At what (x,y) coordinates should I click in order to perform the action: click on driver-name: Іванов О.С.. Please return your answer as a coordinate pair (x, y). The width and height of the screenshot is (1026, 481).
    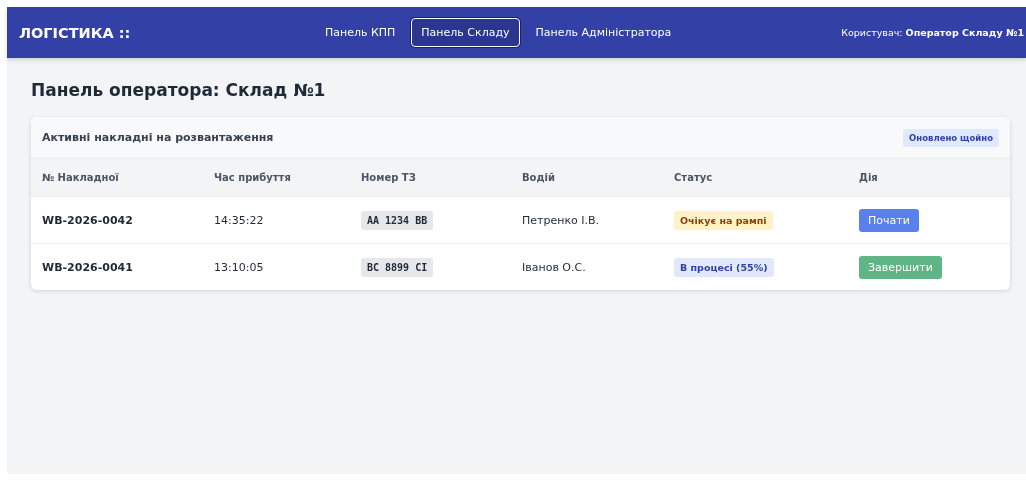
    Looking at the image, I should click on (554, 267).